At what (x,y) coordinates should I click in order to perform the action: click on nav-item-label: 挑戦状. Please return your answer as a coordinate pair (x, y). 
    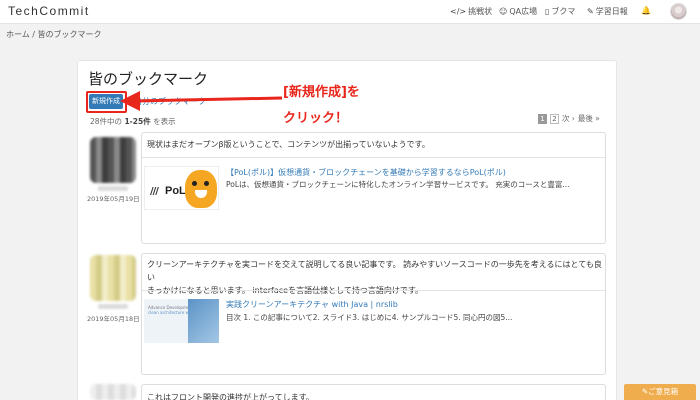
    Looking at the image, I should click on (480, 11).